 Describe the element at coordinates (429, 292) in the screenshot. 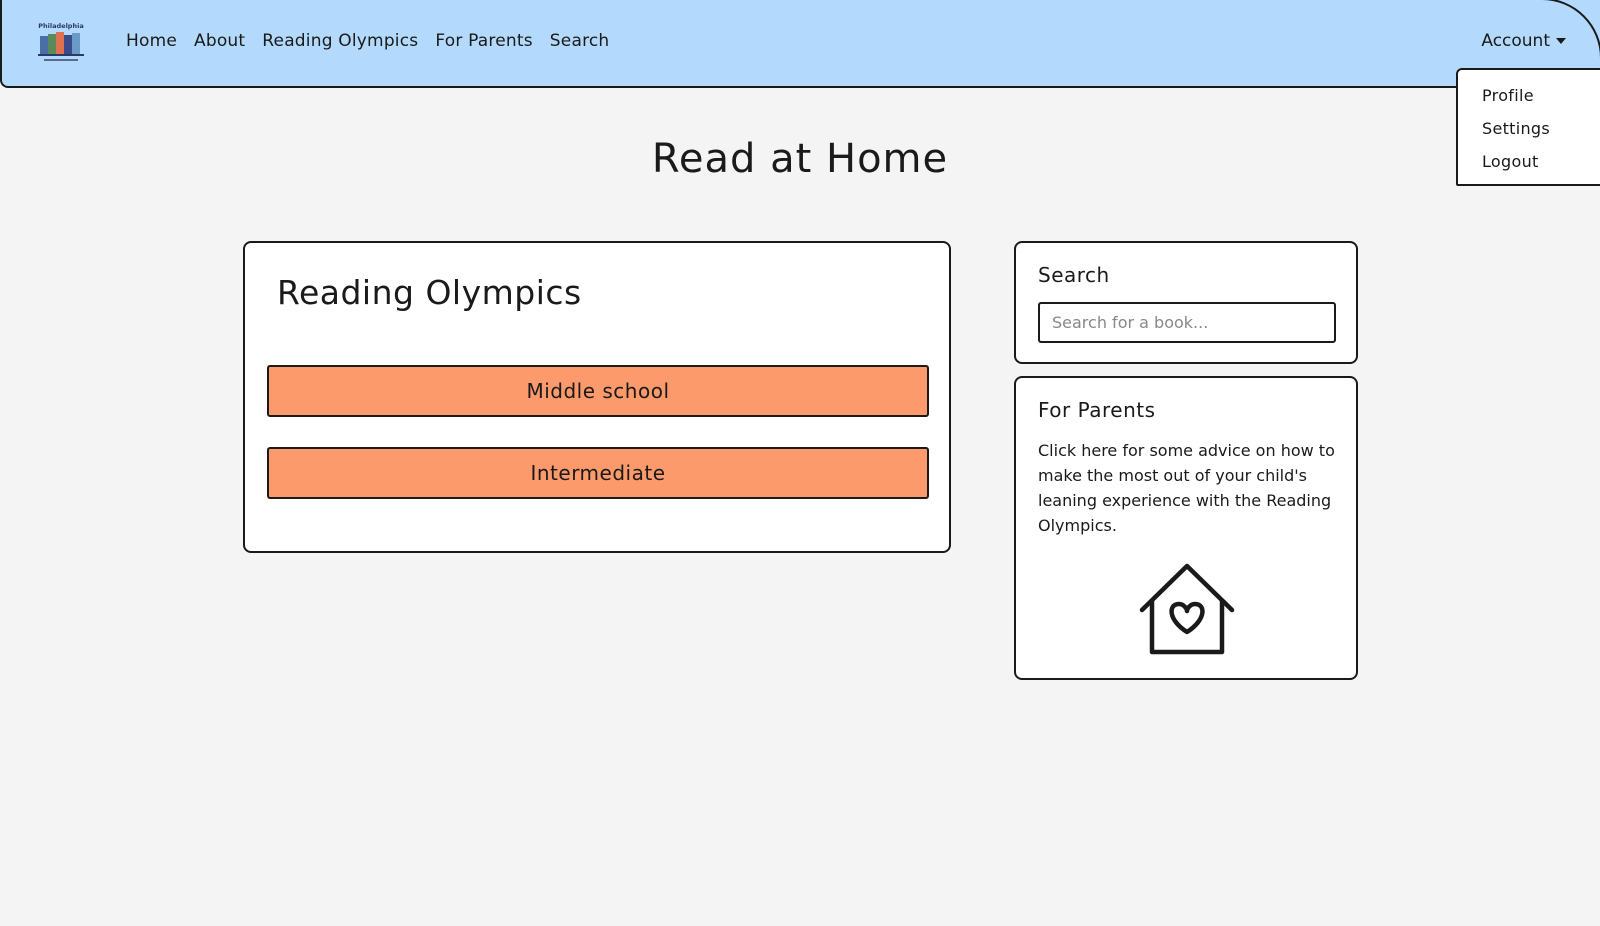

I see `reading-olympics-title: Reading Olympics` at that location.